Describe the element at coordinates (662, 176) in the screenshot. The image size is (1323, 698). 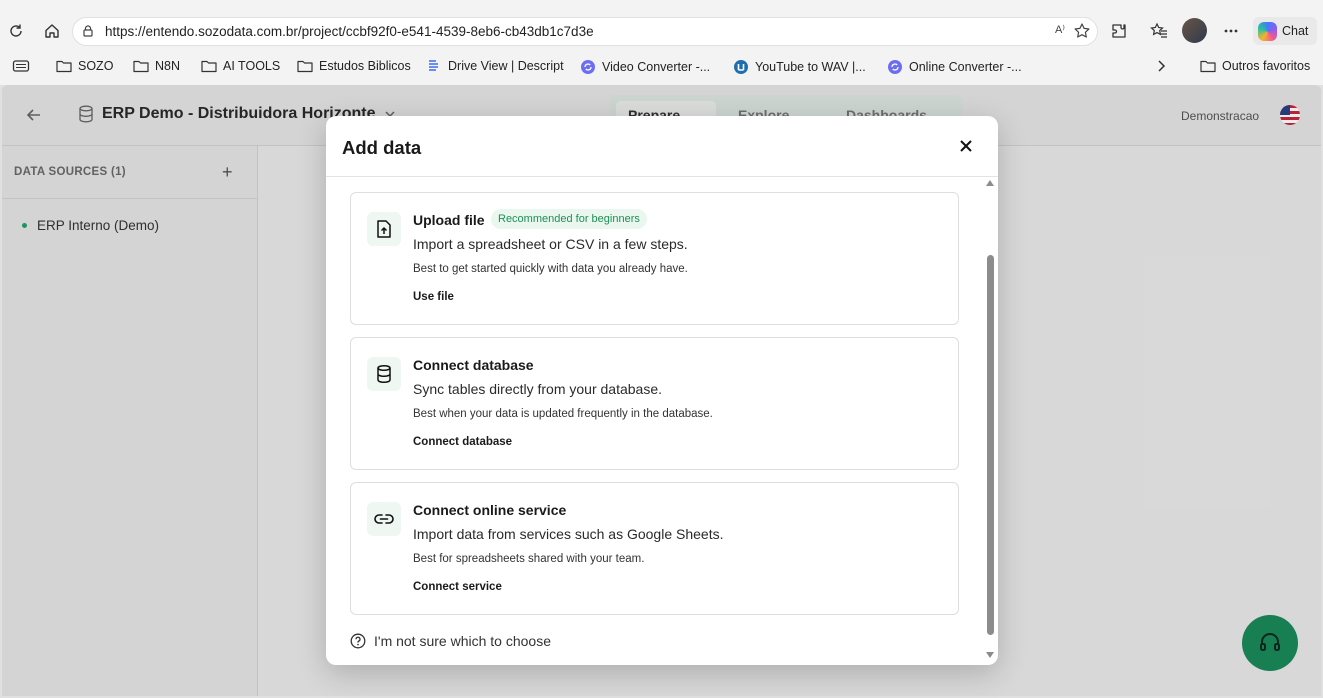
I see `modal-divider` at that location.